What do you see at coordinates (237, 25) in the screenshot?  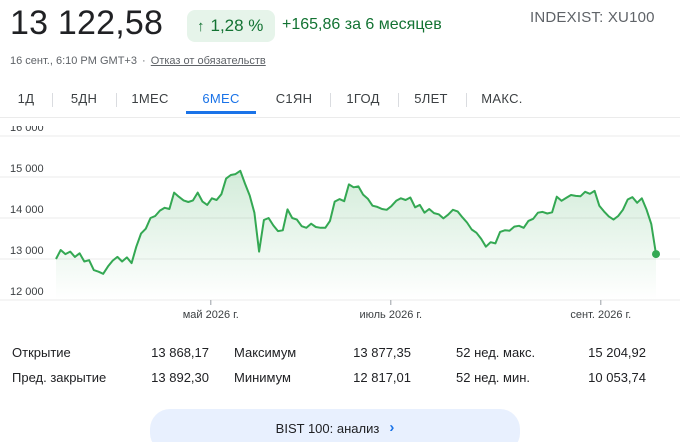 I see `change-percent-value: 1,28 %` at bounding box center [237, 25].